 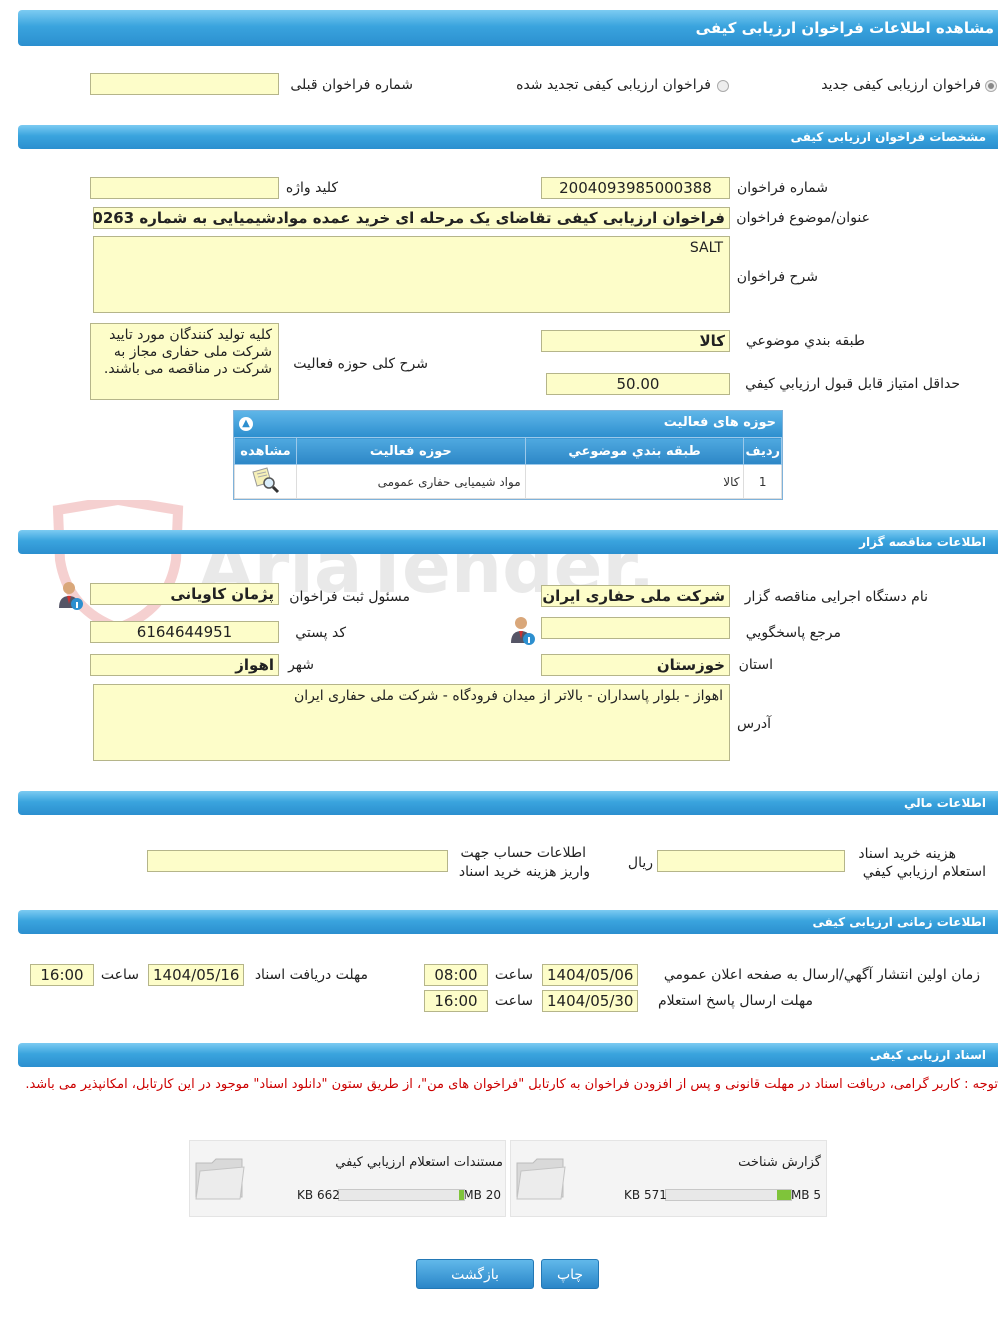 I want to click on radio-new, so click(x=991, y=86).